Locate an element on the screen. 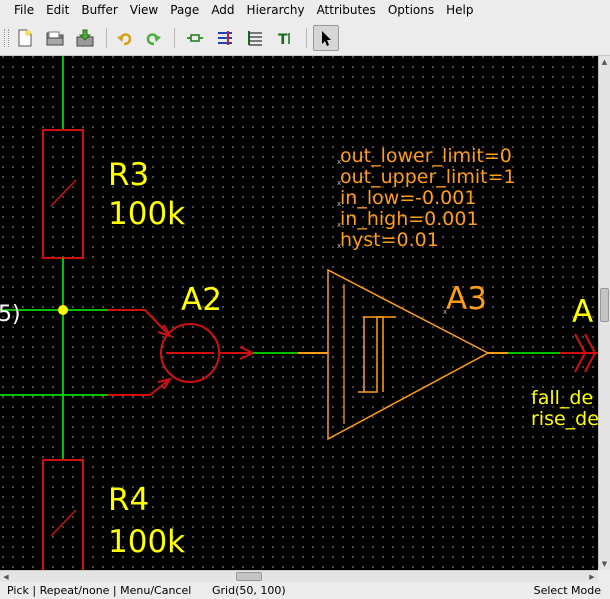 This screenshot has width=610, height=599. new-file-icon is located at coordinates (25, 38).